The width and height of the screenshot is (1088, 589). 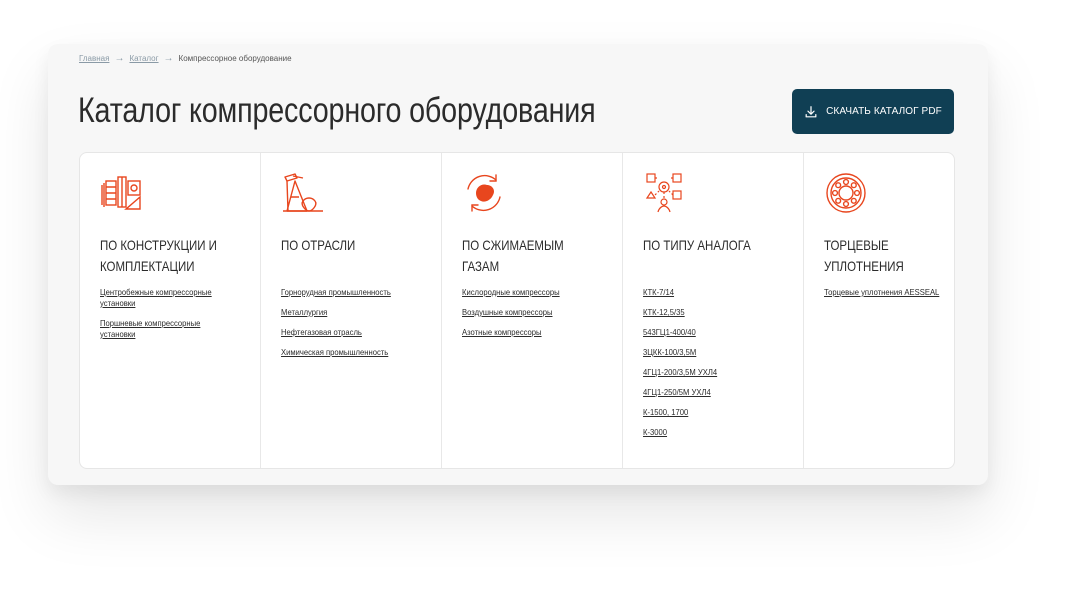 I want to click on bearing-seal-icon, so click(x=846, y=193).